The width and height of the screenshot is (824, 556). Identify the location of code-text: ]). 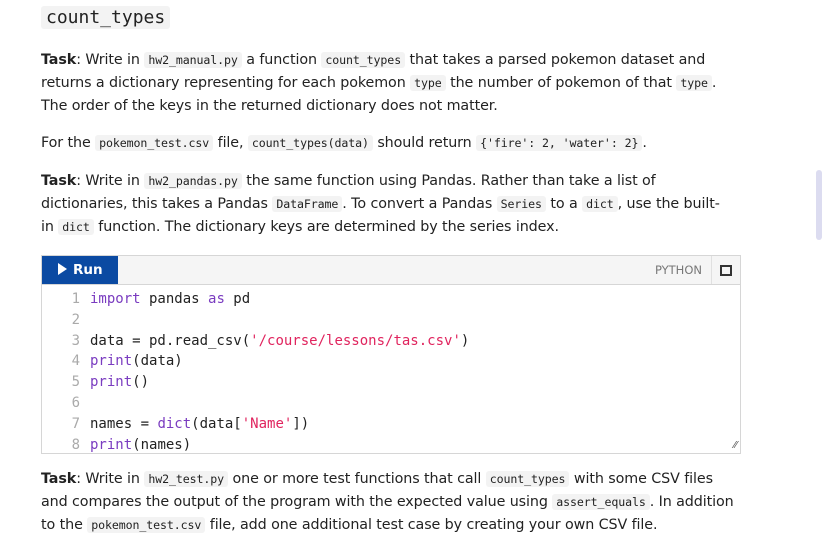
(301, 423).